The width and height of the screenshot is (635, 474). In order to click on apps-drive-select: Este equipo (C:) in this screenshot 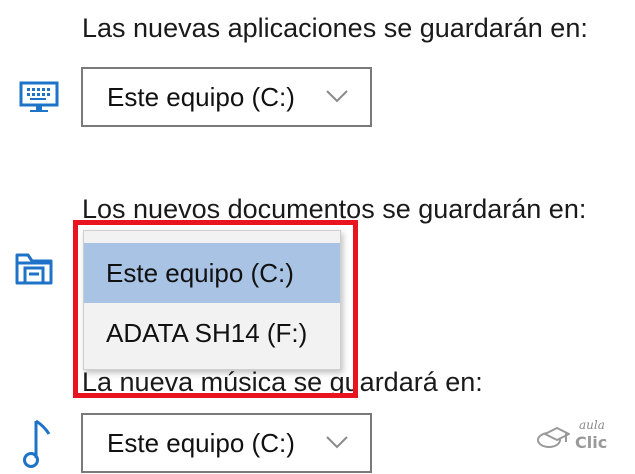, I will do `click(226, 97)`.